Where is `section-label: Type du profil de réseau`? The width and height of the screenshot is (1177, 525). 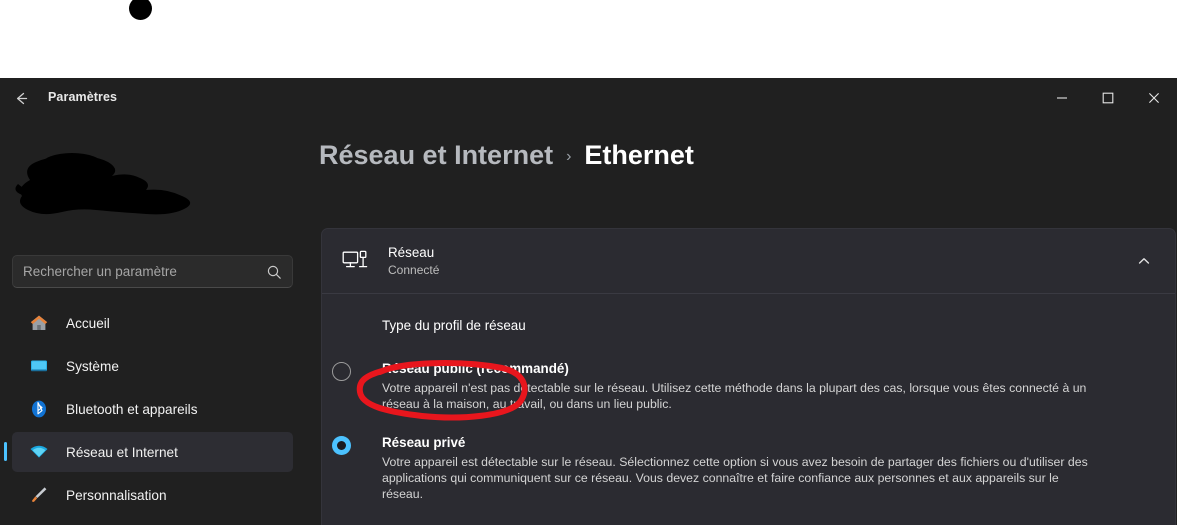 section-label: Type du profil de réseau is located at coordinates (454, 325).